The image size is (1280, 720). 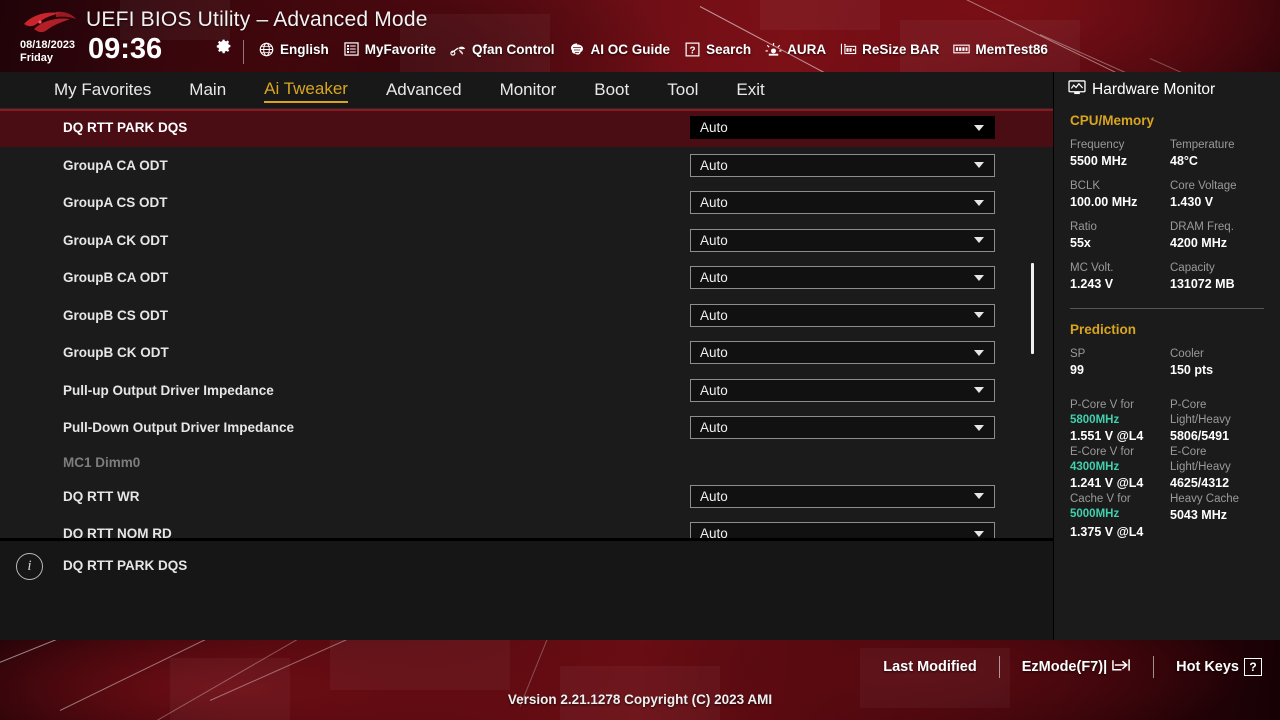 I want to click on header-divider, so click(x=243, y=52).